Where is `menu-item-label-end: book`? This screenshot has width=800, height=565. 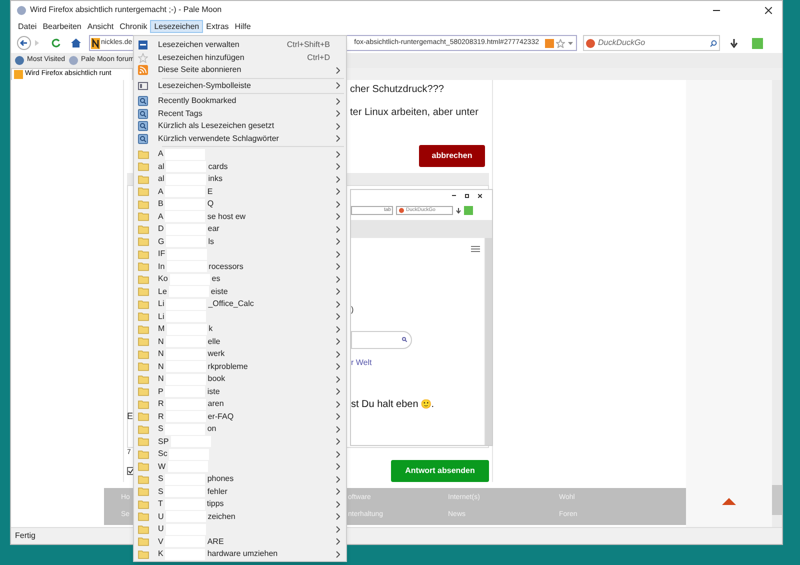
menu-item-label-end: book is located at coordinates (217, 379).